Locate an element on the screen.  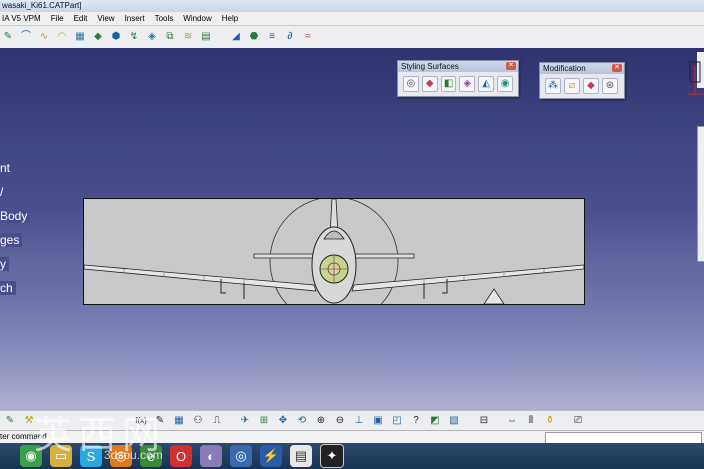
menu-edit: Edit is located at coordinates (81, 18).